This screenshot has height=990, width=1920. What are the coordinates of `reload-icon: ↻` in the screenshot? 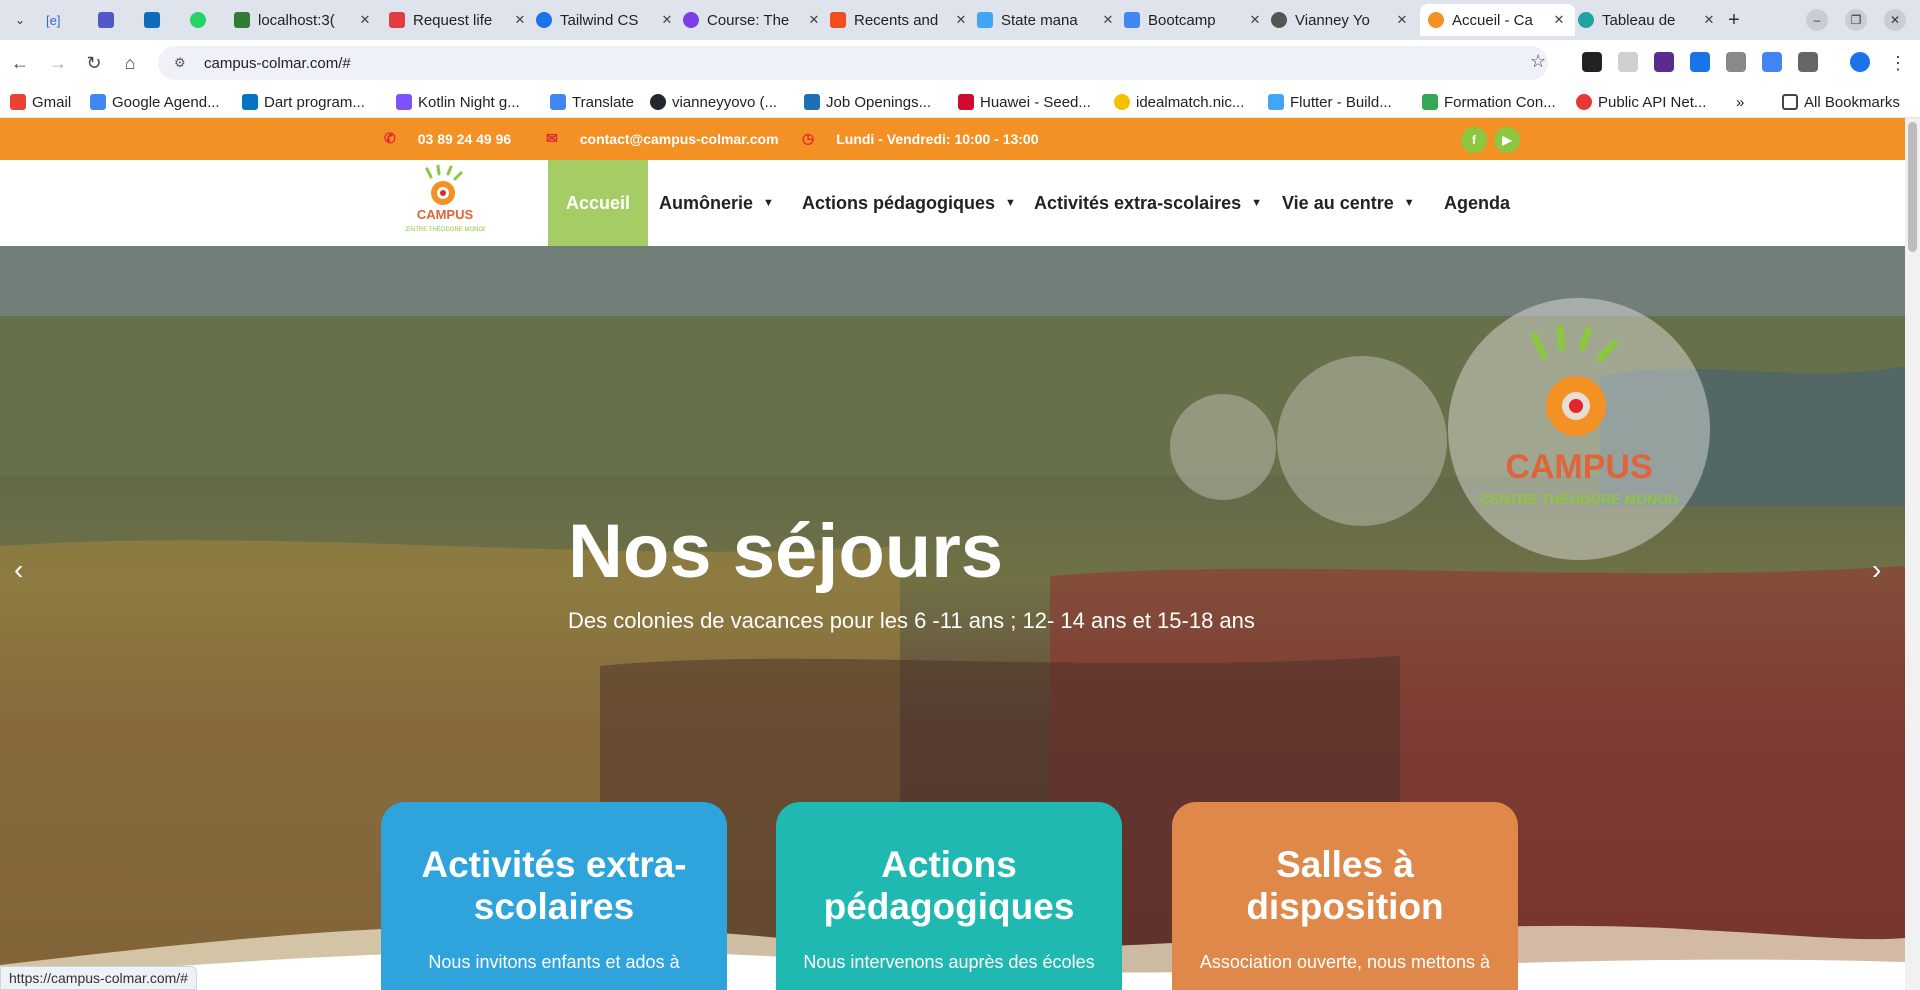 It's located at (94, 63).